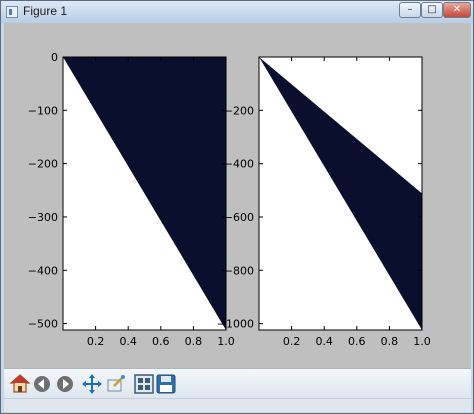  I want to click on pan-button, so click(92, 384).